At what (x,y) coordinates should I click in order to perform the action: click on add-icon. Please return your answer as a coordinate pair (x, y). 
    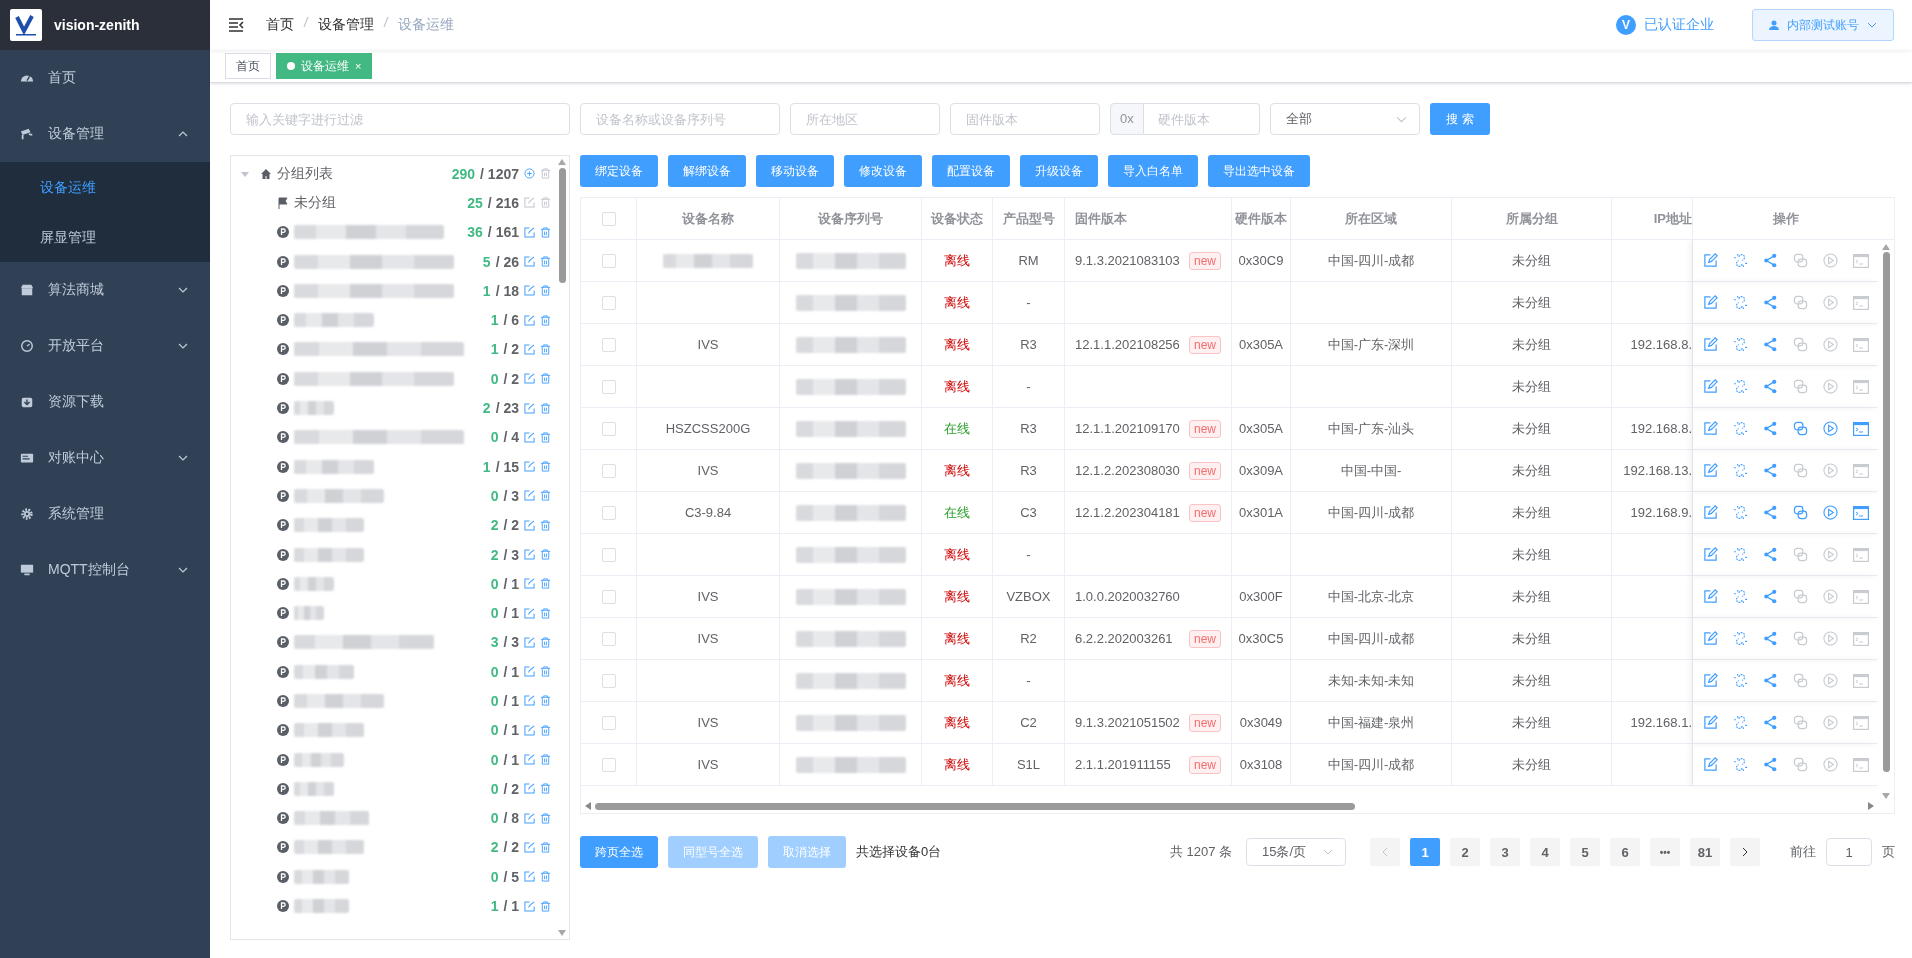
    Looking at the image, I should click on (529, 174).